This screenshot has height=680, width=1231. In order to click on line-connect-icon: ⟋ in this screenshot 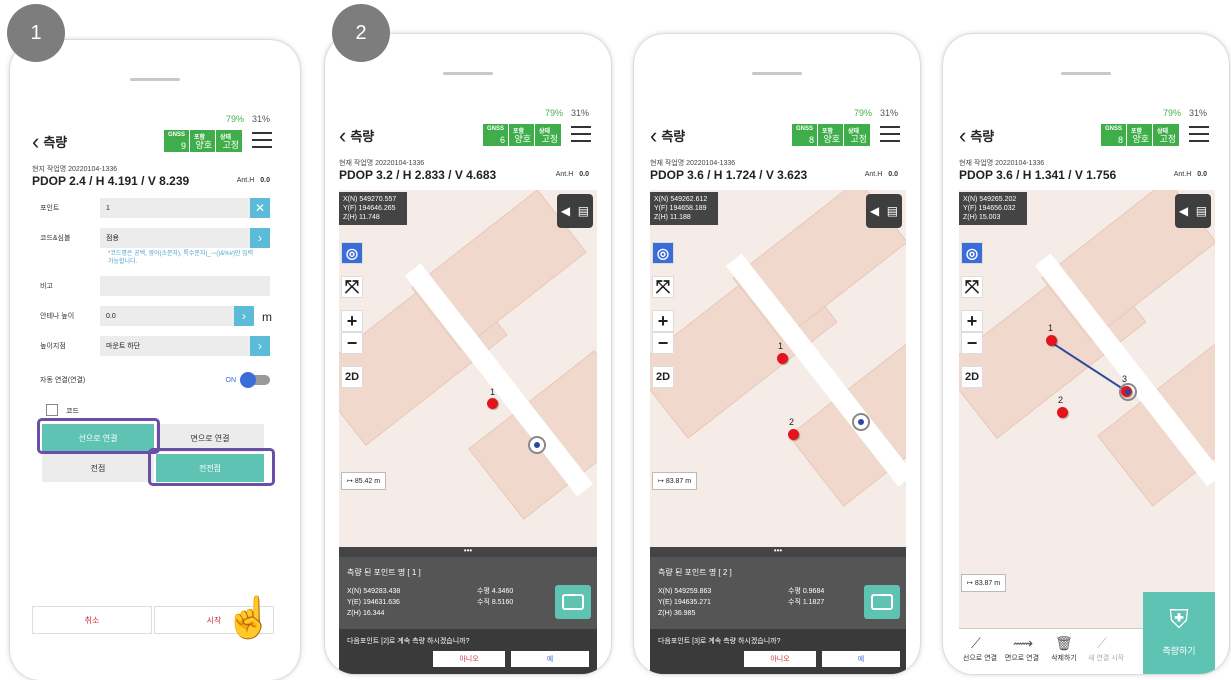, I will do `click(976, 643)`.